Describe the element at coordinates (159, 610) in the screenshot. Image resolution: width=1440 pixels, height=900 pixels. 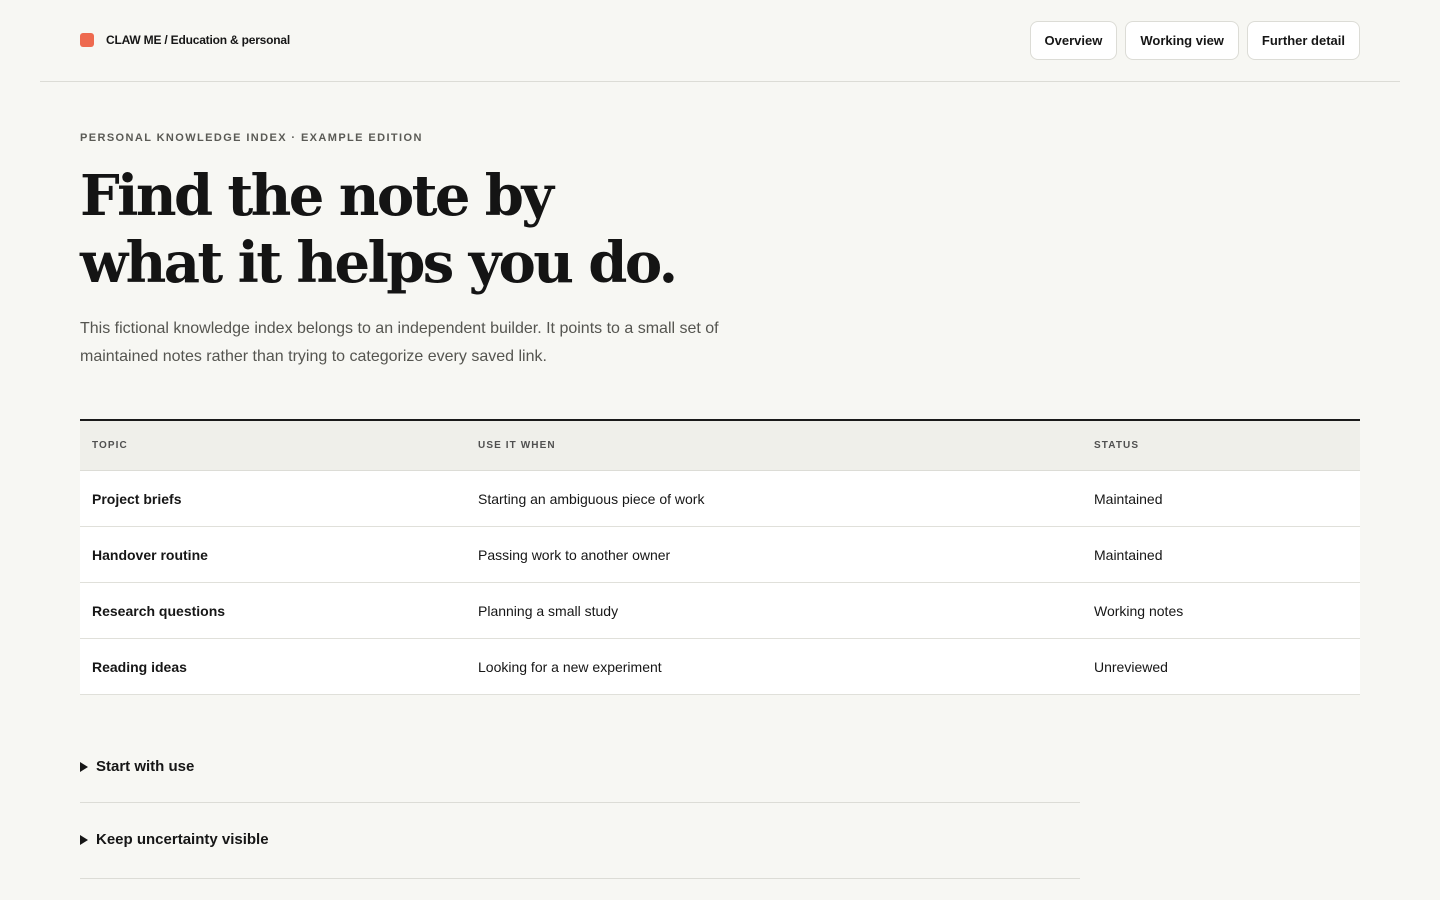
I see `topic-cell: Research questions` at that location.